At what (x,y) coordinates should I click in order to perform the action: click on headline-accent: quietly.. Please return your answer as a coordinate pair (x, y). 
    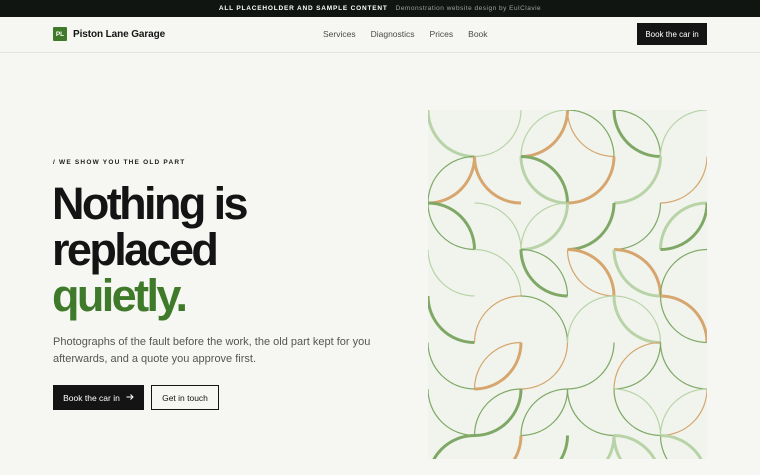
    Looking at the image, I should click on (120, 295).